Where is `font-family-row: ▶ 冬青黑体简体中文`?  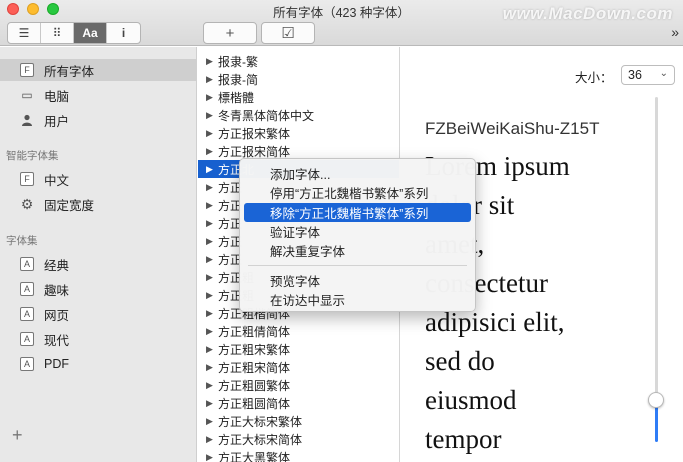 font-family-row: ▶ 冬青黑体简体中文 is located at coordinates (298, 115).